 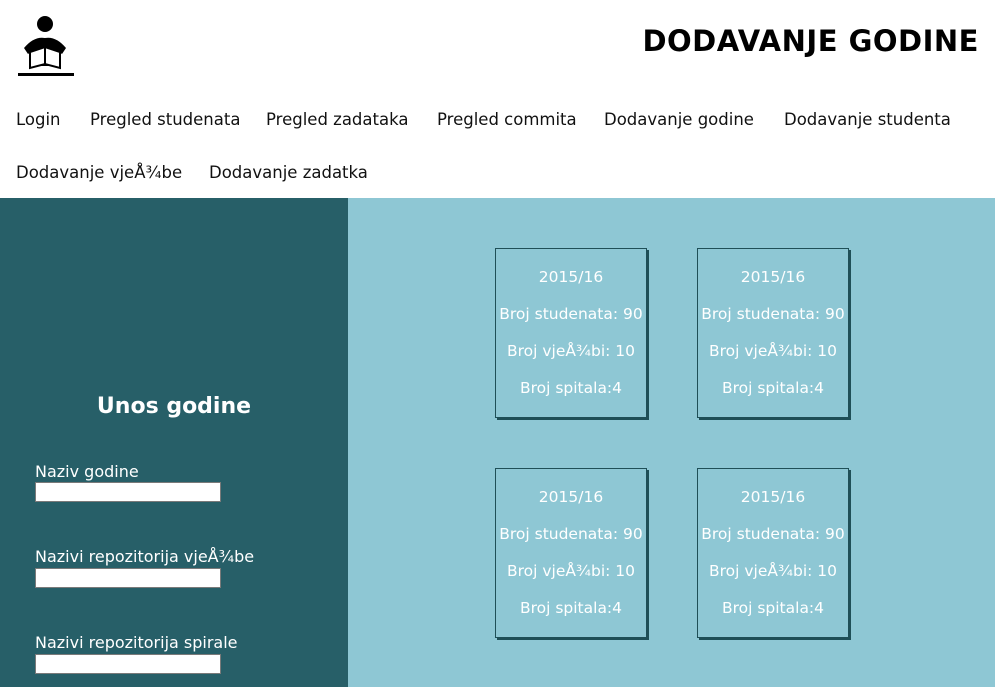 I want to click on nav-item-pregled-commita: Pregled commita, so click(x=507, y=119).